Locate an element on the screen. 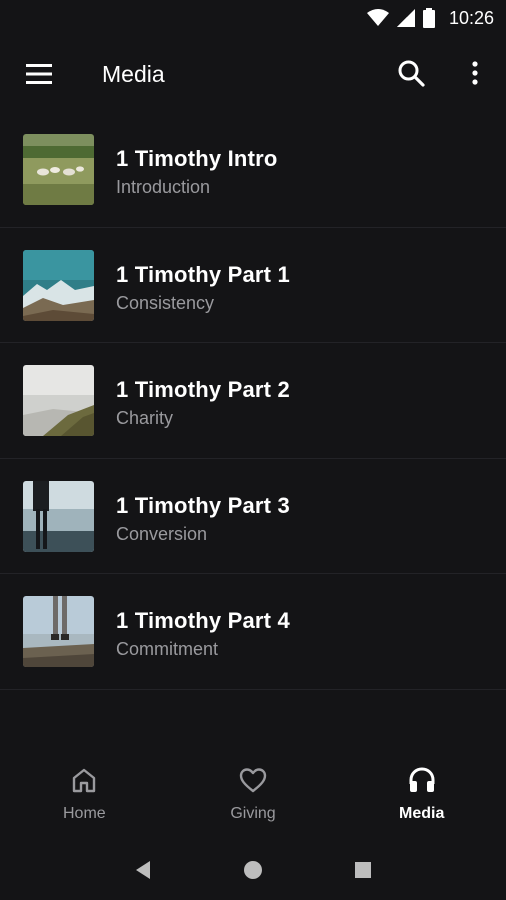 This screenshot has height=900, width=506. media-list-item: 1 Timothy Part 2 Charity is located at coordinates (253, 401).